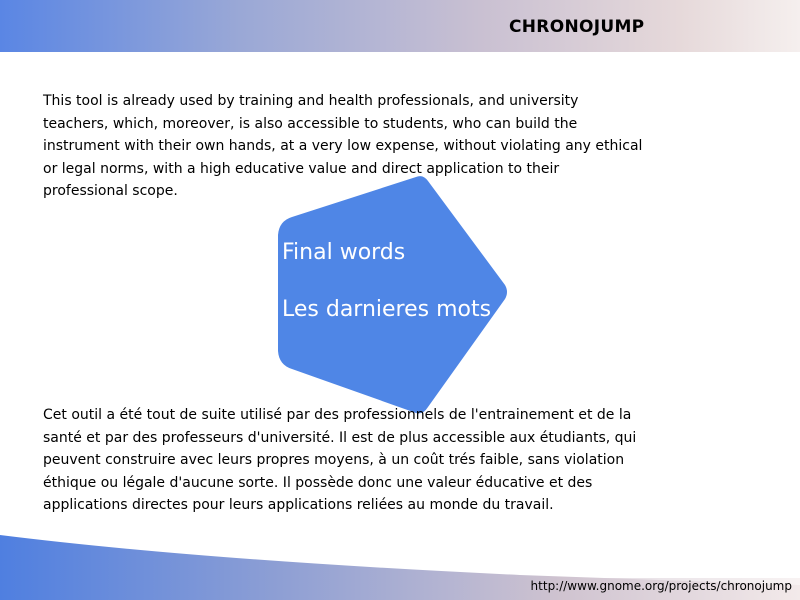  Describe the element at coordinates (577, 27) in the screenshot. I see `slide-title: CHRONOJUMP` at that location.